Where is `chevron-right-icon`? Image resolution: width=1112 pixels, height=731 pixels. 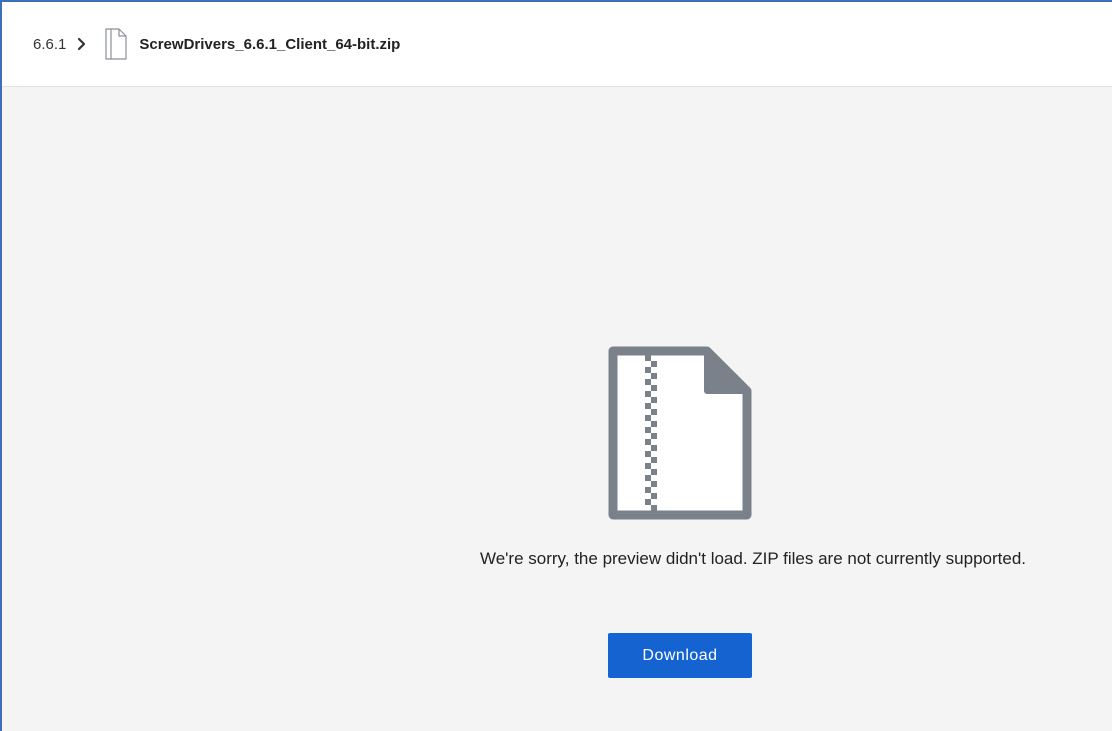 chevron-right-icon is located at coordinates (82, 44).